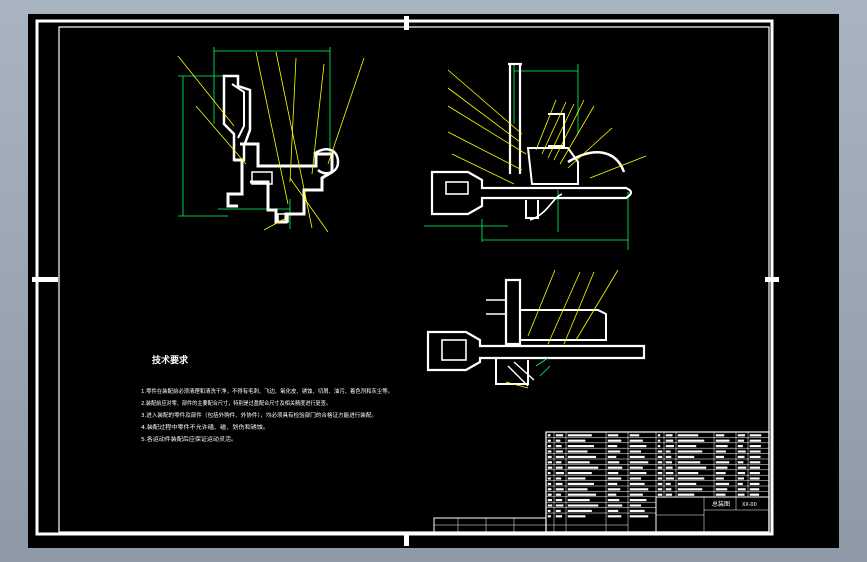 Image resolution: width=867 pixels, height=562 pixels. Describe the element at coordinates (189, 439) in the screenshot. I see `tech-req-item-5: 5.各运动件装配后应保证运动灵活。` at that location.